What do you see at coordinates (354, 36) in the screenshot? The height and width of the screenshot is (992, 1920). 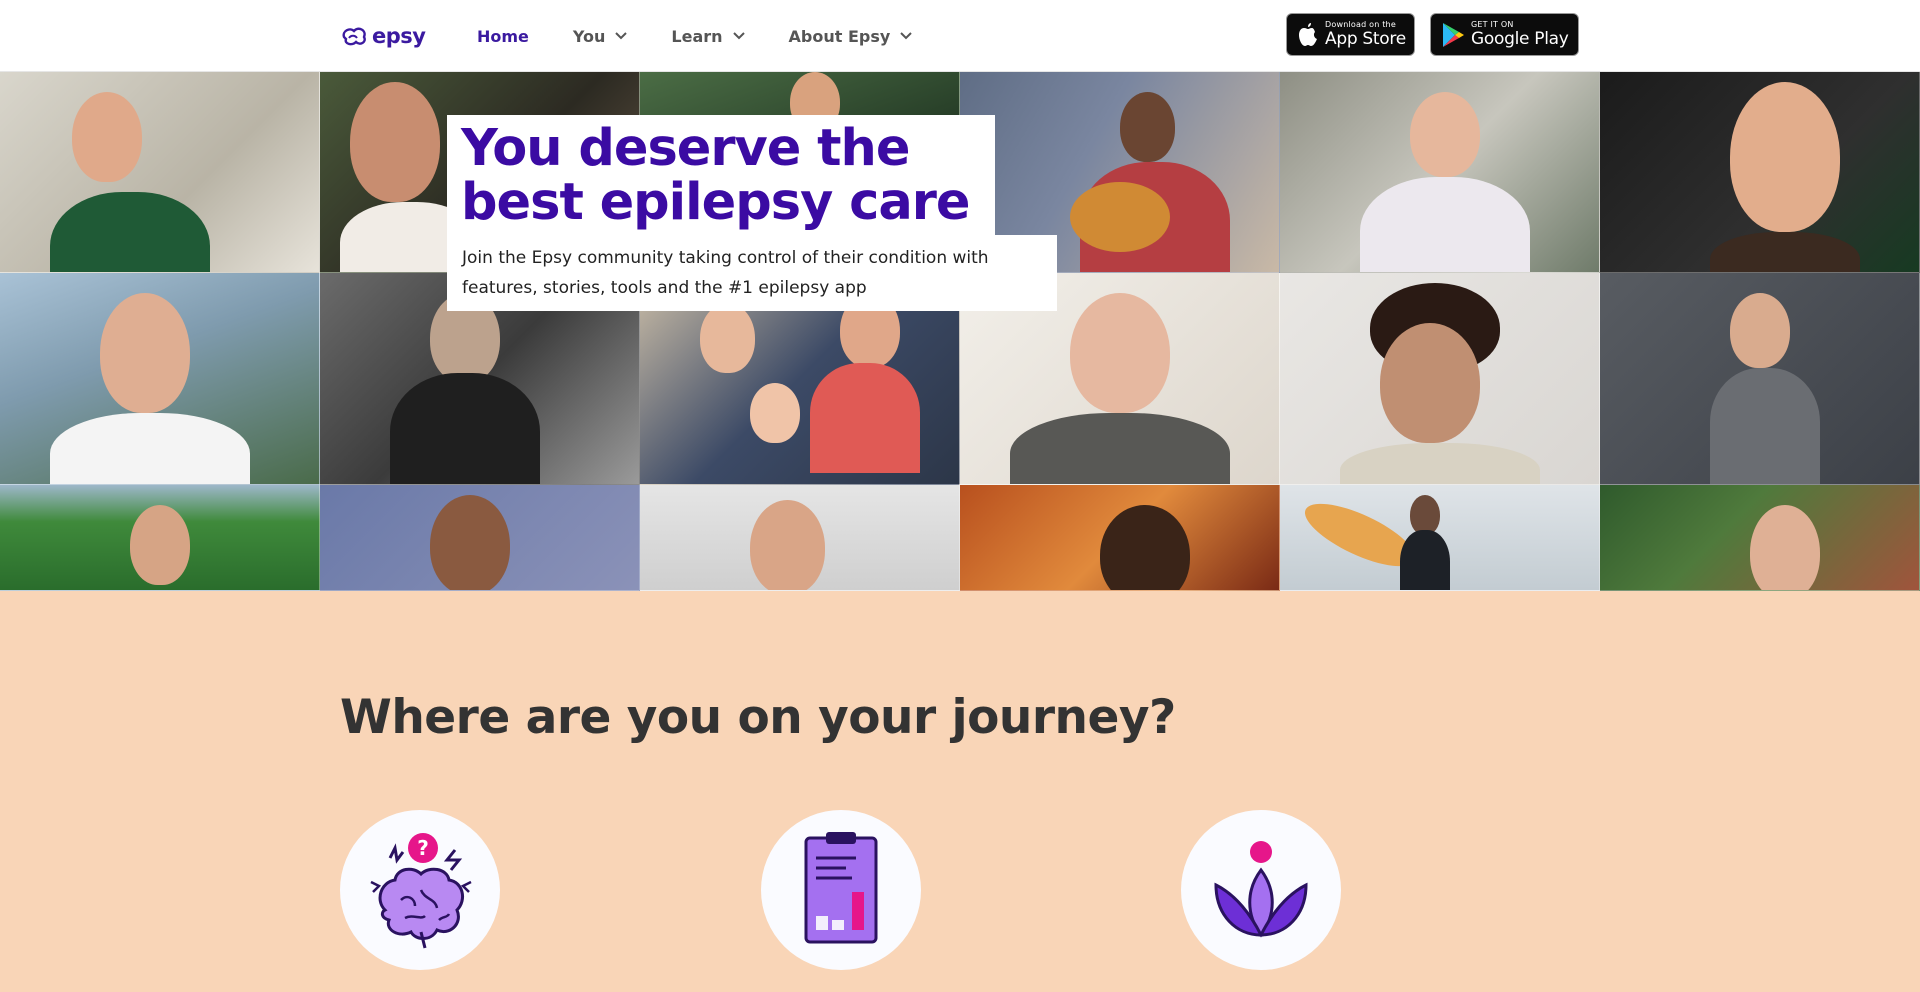 I see `epsy-logo-icon` at bounding box center [354, 36].